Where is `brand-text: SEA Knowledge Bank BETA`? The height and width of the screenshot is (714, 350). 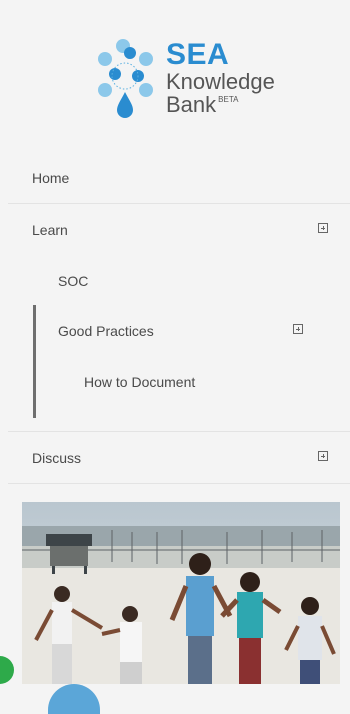
brand-text: SEA Knowledge Bank BETA is located at coordinates (220, 77).